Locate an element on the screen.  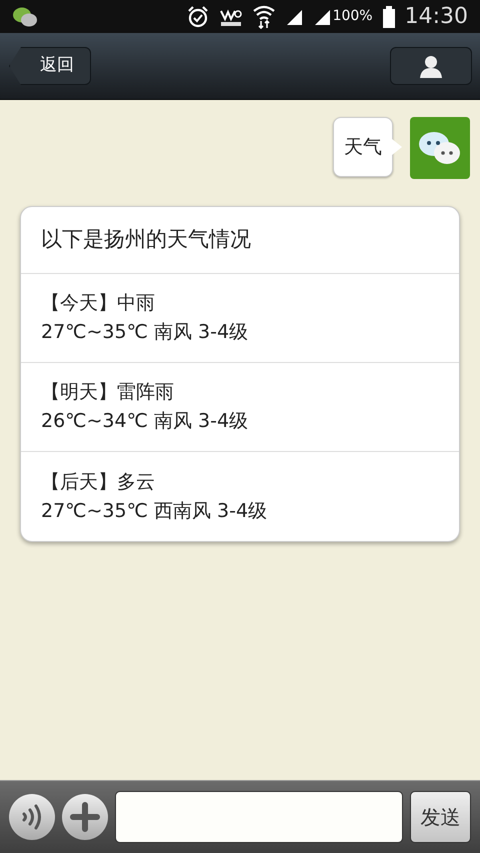
forecast-detail: 27℃~35℃ 西南风 3-4级 is located at coordinates (154, 511).